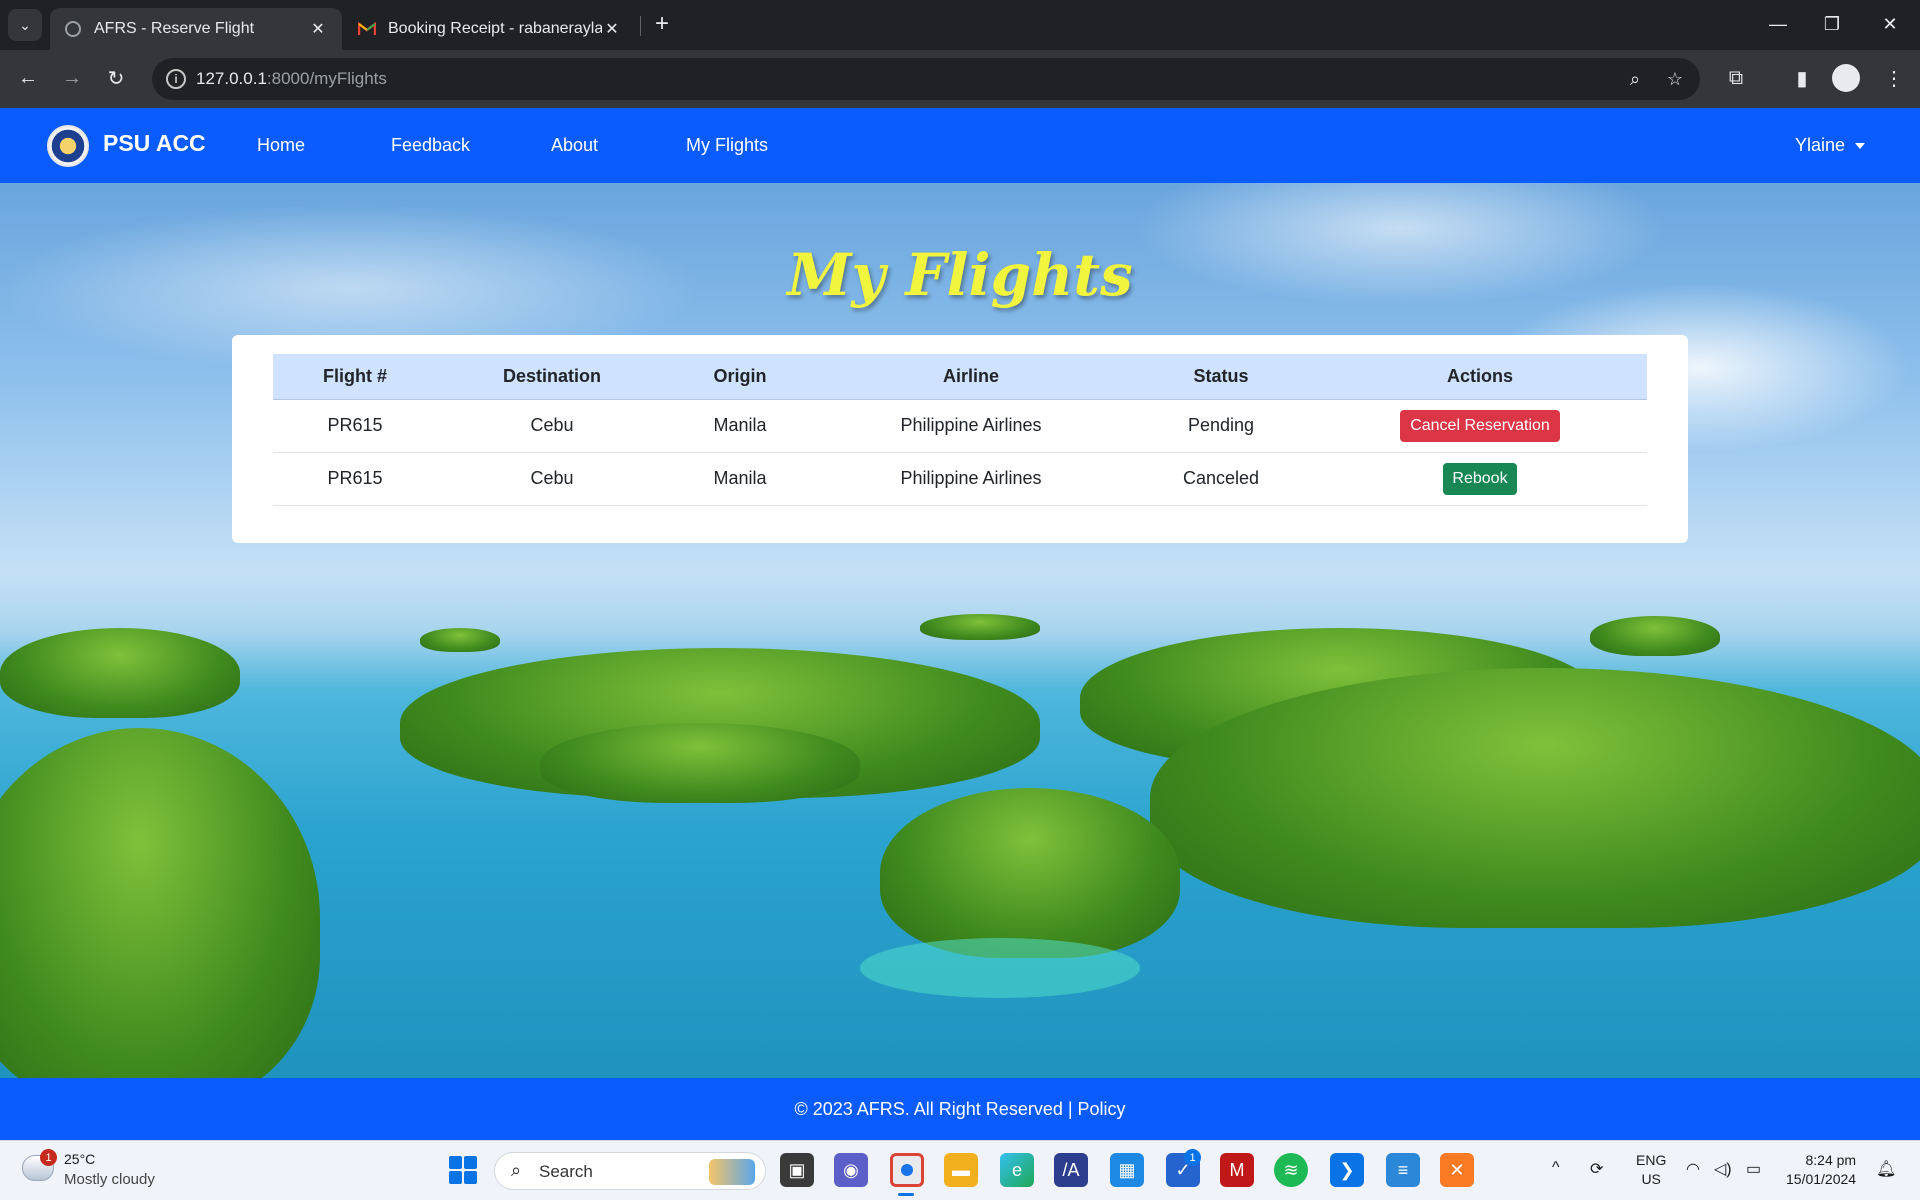  What do you see at coordinates (1675, 79) in the screenshot?
I see `bookmark-star-icon: ☆` at bounding box center [1675, 79].